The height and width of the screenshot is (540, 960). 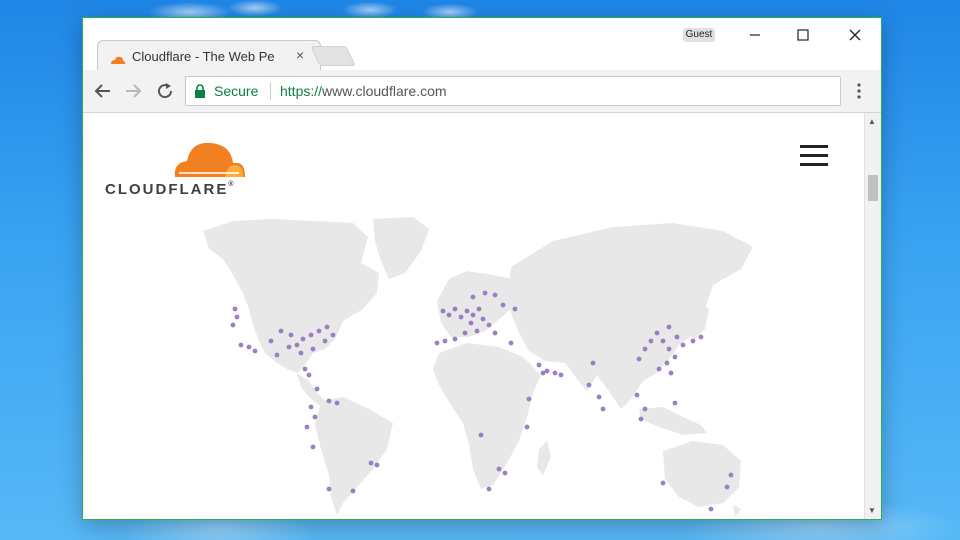 I want to click on url-text: https://www.cloudflare.com, so click(x=363, y=91).